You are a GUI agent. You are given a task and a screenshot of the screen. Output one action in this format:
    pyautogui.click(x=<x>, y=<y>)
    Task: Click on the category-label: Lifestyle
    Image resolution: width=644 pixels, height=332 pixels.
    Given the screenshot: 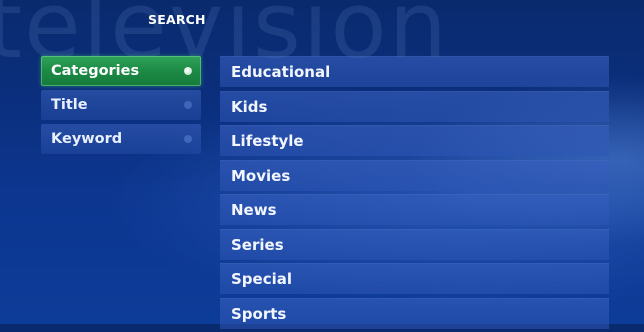 What is the action you would take?
    pyautogui.click(x=267, y=141)
    